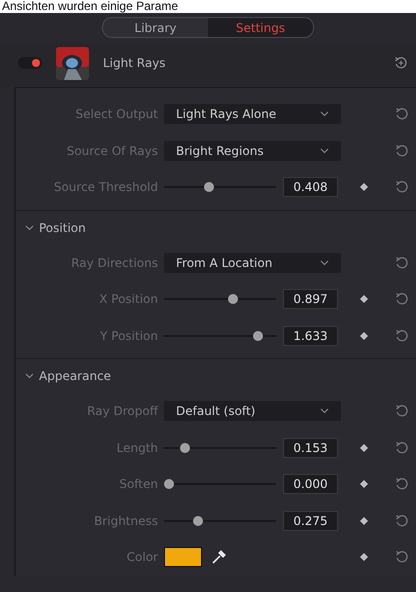 The width and height of the screenshot is (416, 592). I want to click on parameter-label: Brightness, so click(125, 521).